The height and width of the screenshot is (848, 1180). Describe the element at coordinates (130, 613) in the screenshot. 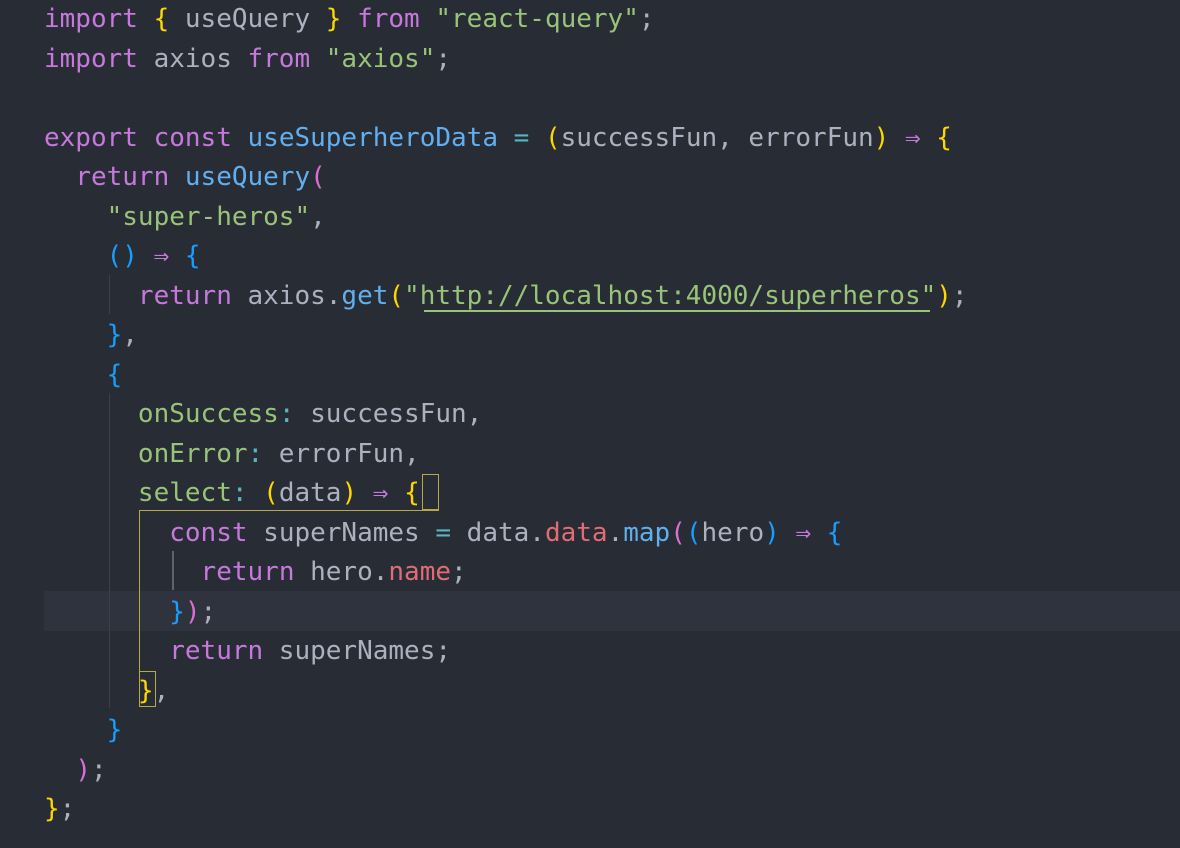

I see `code-line: });` at that location.